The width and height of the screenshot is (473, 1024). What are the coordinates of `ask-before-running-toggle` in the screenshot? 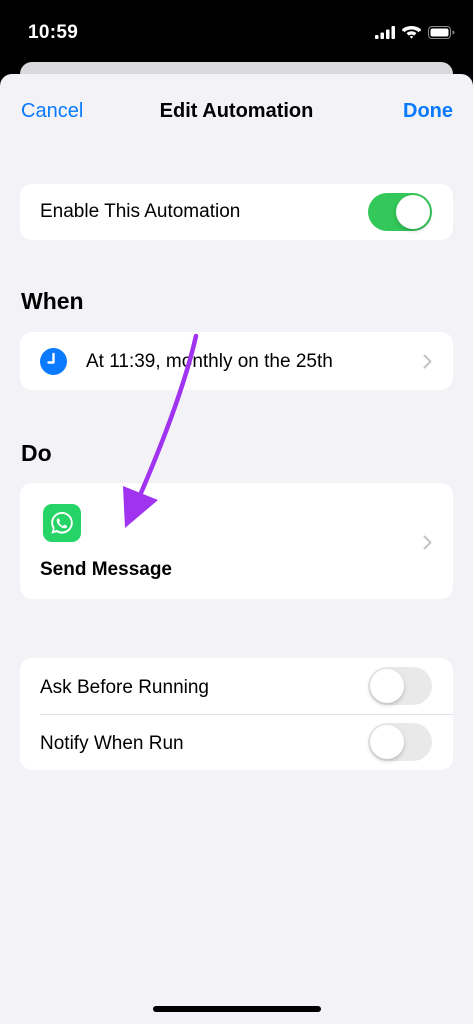 It's located at (400, 686).